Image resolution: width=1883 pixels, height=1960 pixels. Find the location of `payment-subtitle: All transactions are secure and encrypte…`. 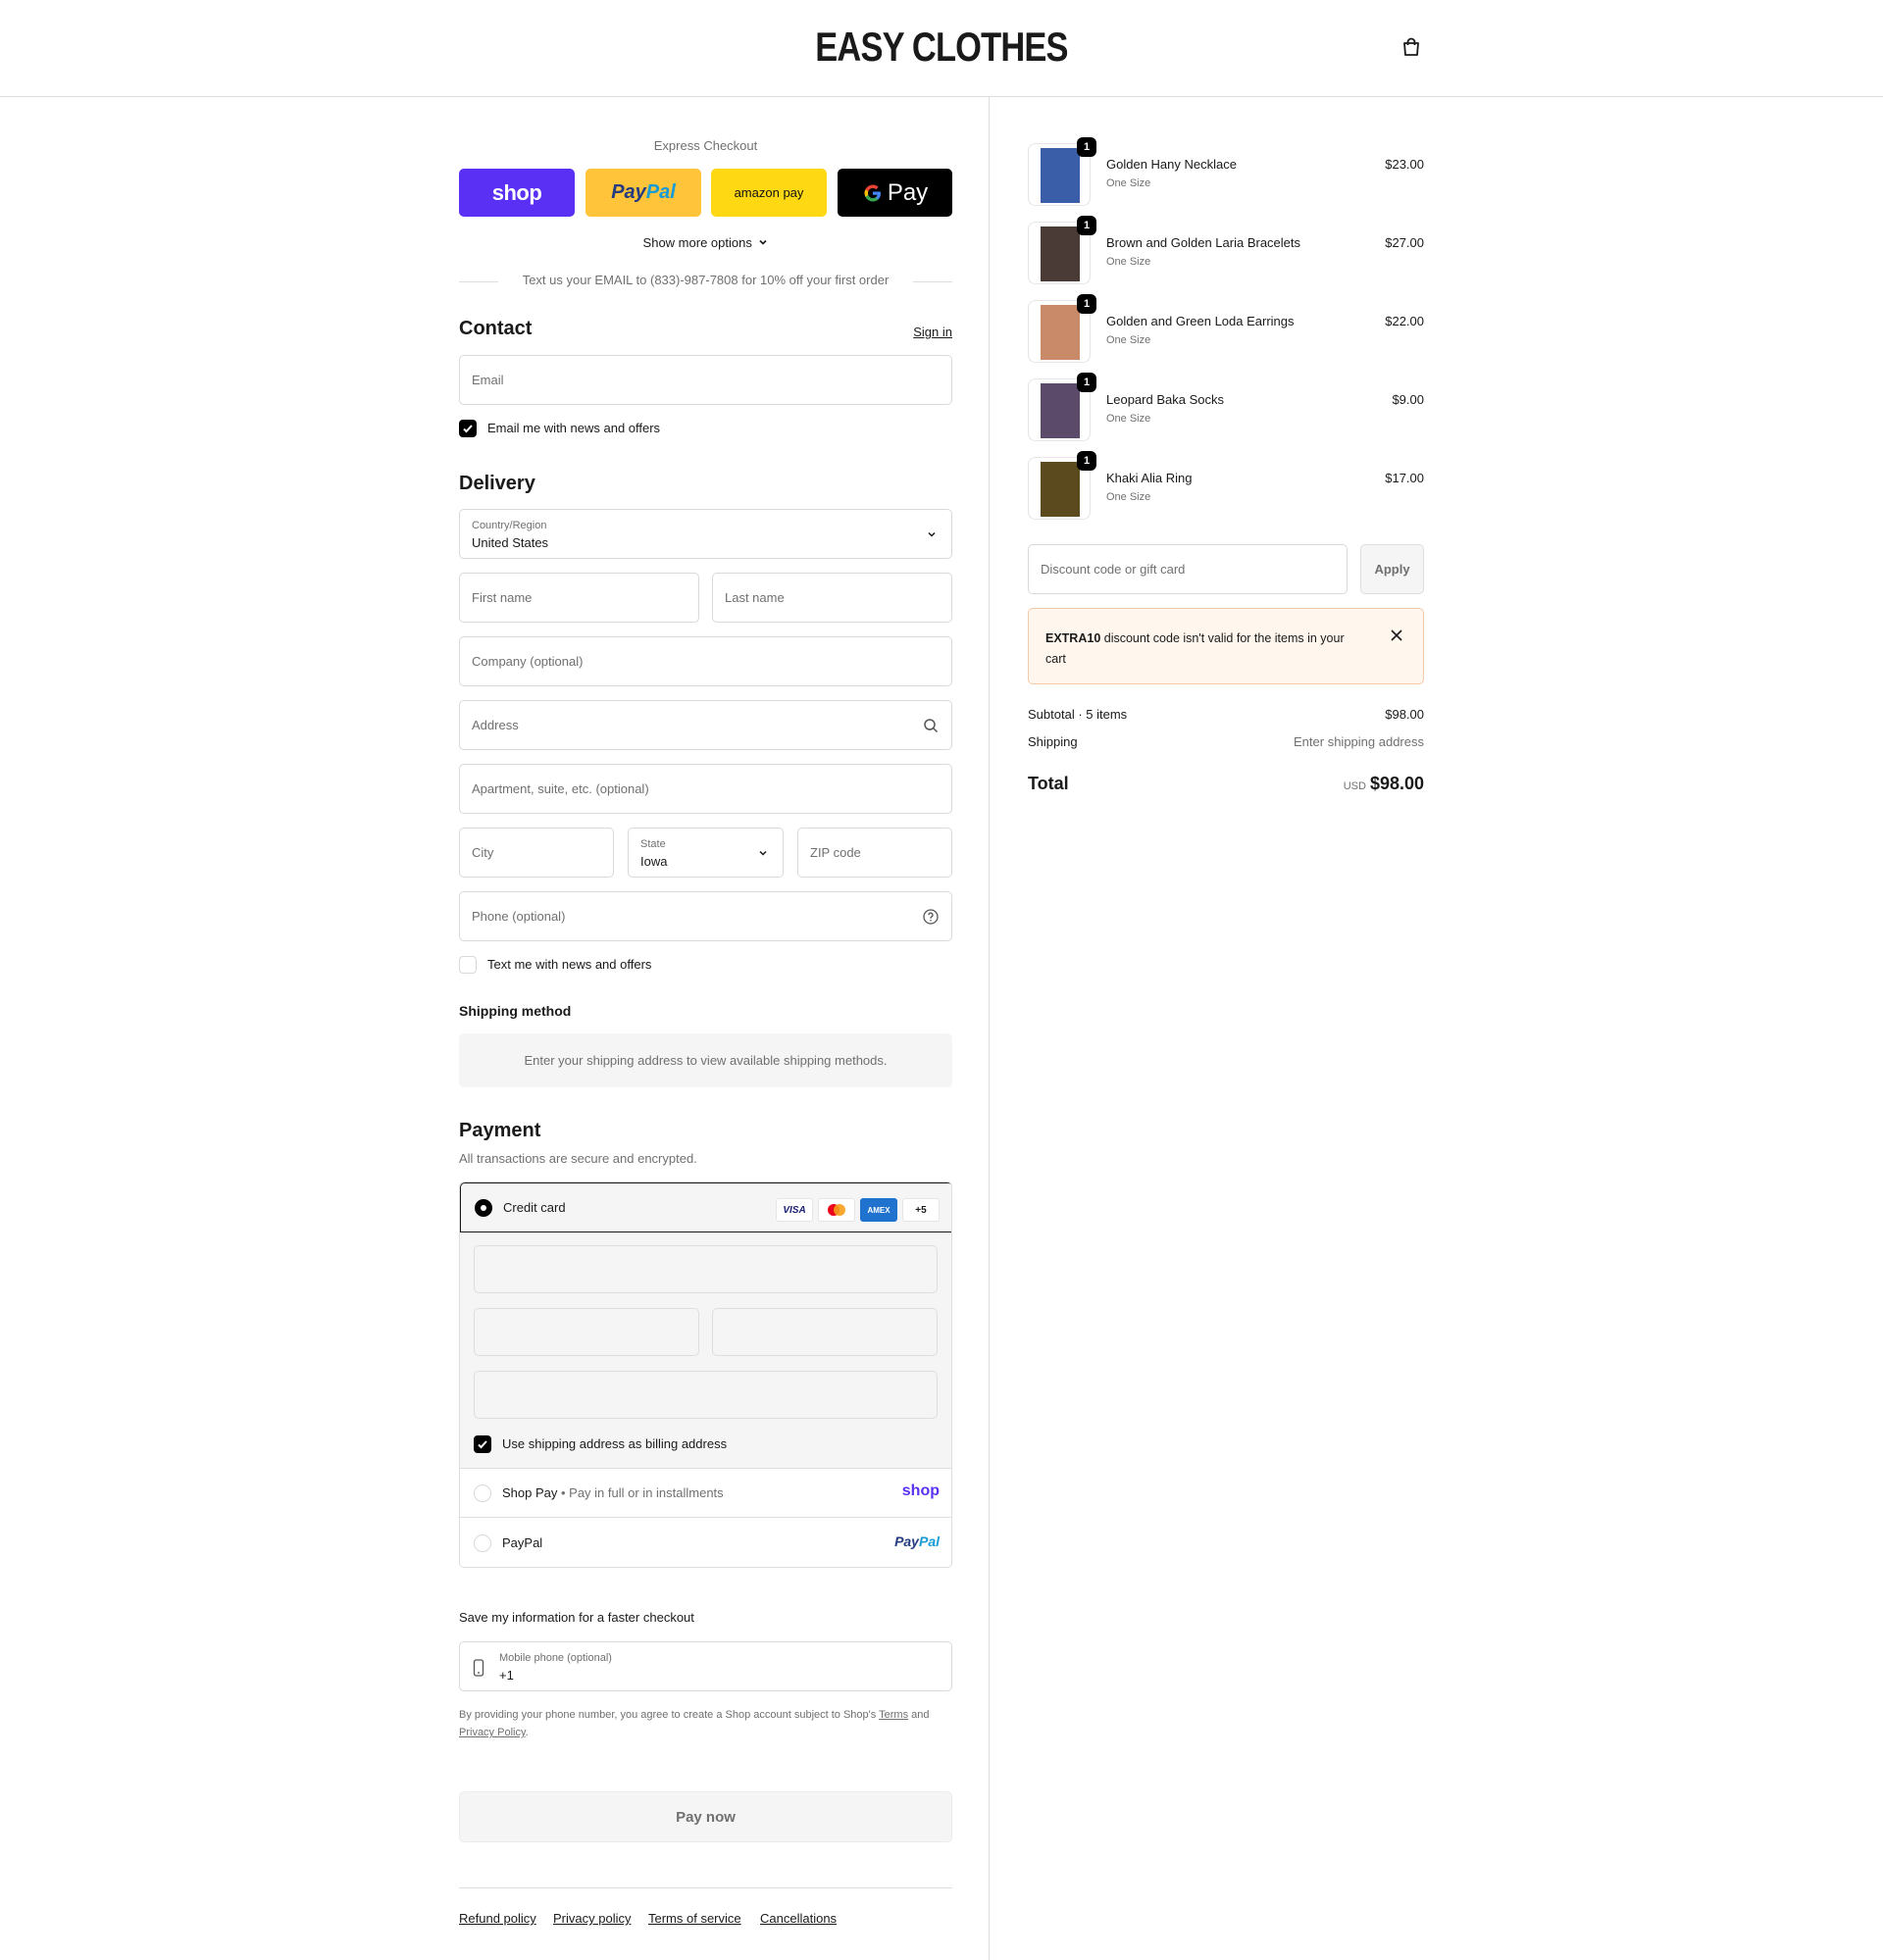

payment-subtitle: All transactions are secure and encrypte… is located at coordinates (578, 1158).